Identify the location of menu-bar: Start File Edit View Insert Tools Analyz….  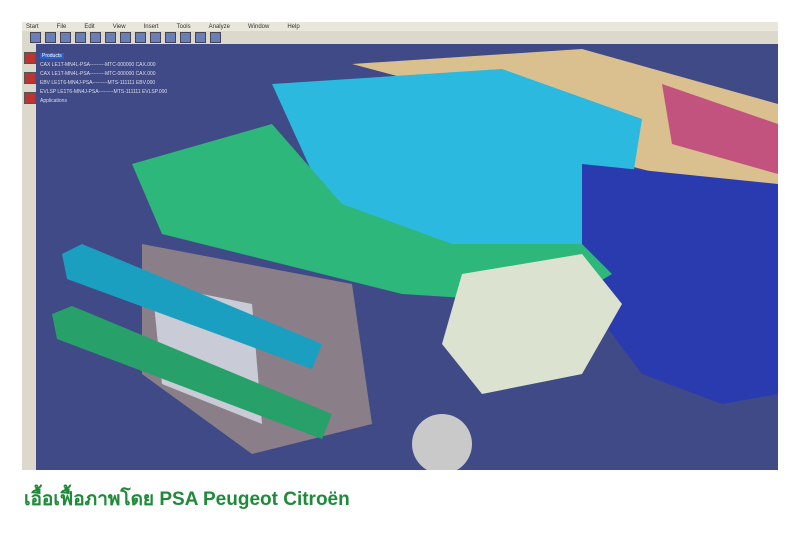
(400, 26).